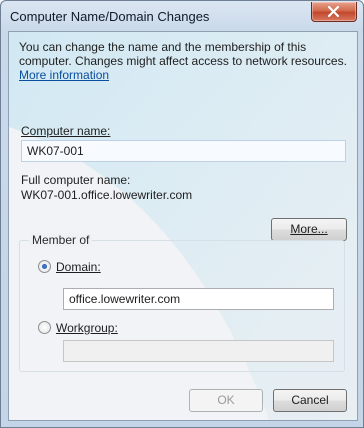  Describe the element at coordinates (76, 180) in the screenshot. I see `full-computer-name-label: Full computer name:` at that location.